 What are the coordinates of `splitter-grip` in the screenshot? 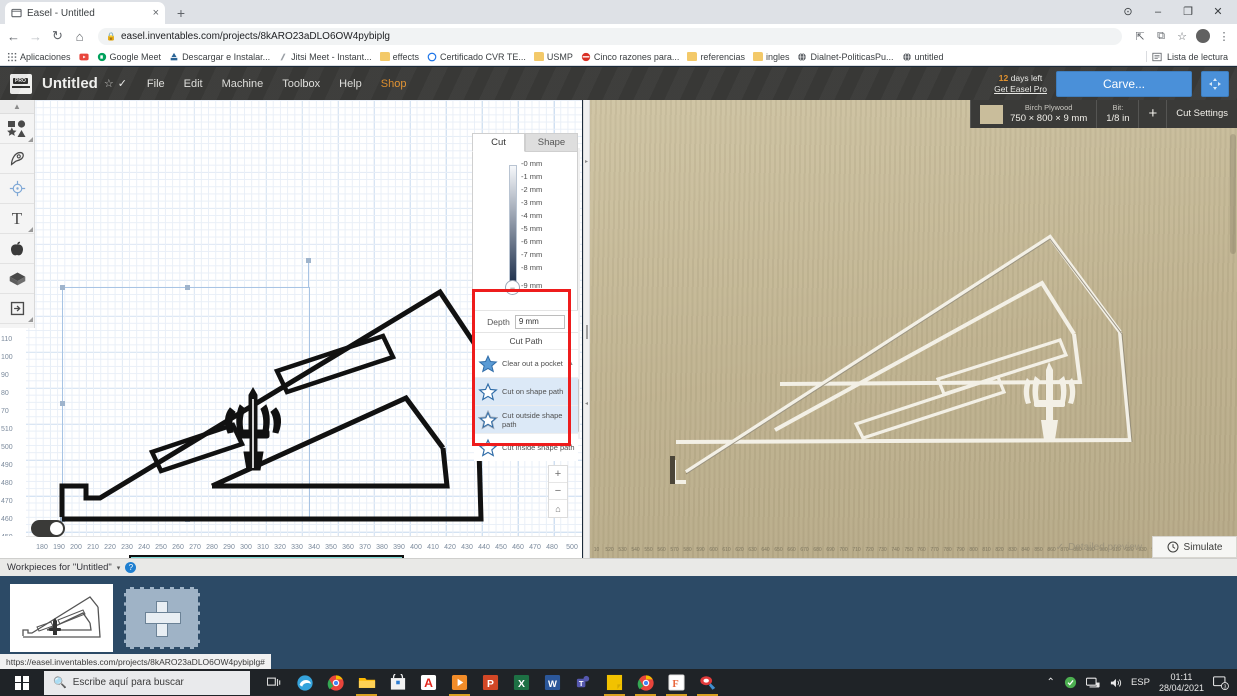 It's located at (587, 332).